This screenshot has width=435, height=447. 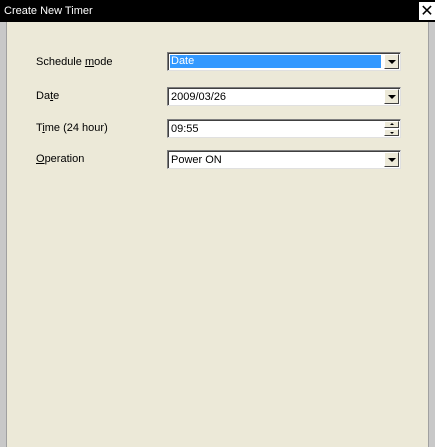 I want to click on date-label-text: Da, so click(x=43, y=96).